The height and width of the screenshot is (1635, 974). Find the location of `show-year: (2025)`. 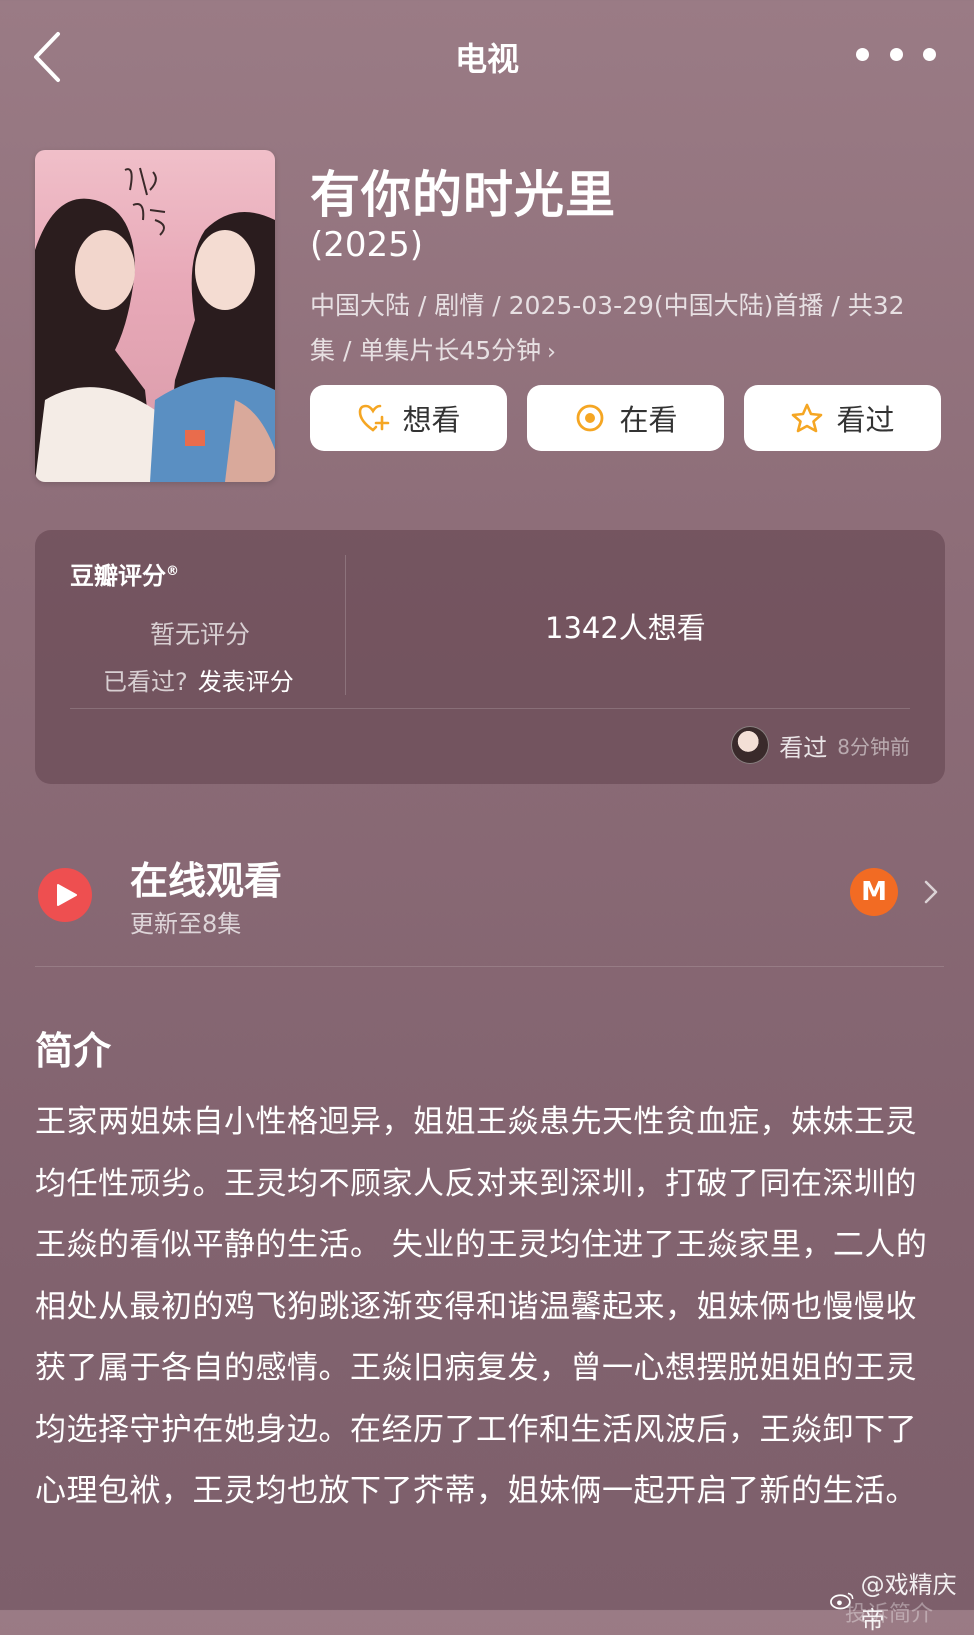

show-year: (2025) is located at coordinates (367, 245).